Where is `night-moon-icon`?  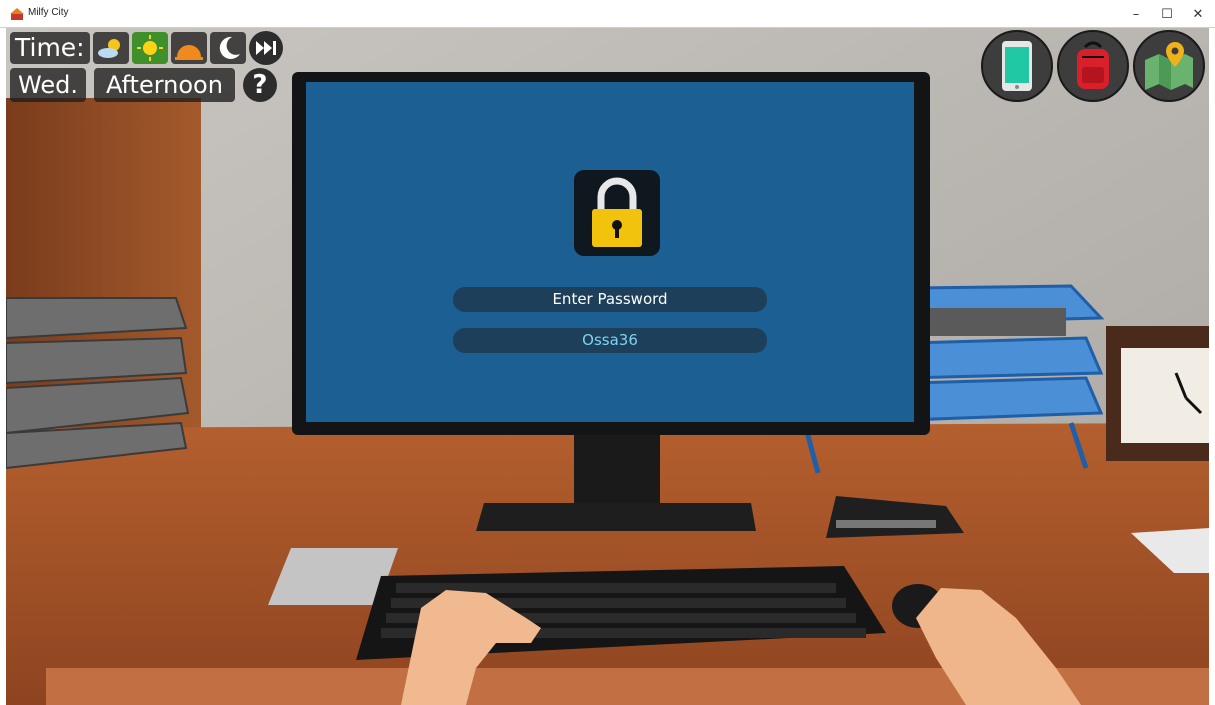
night-moon-icon is located at coordinates (227, 48).